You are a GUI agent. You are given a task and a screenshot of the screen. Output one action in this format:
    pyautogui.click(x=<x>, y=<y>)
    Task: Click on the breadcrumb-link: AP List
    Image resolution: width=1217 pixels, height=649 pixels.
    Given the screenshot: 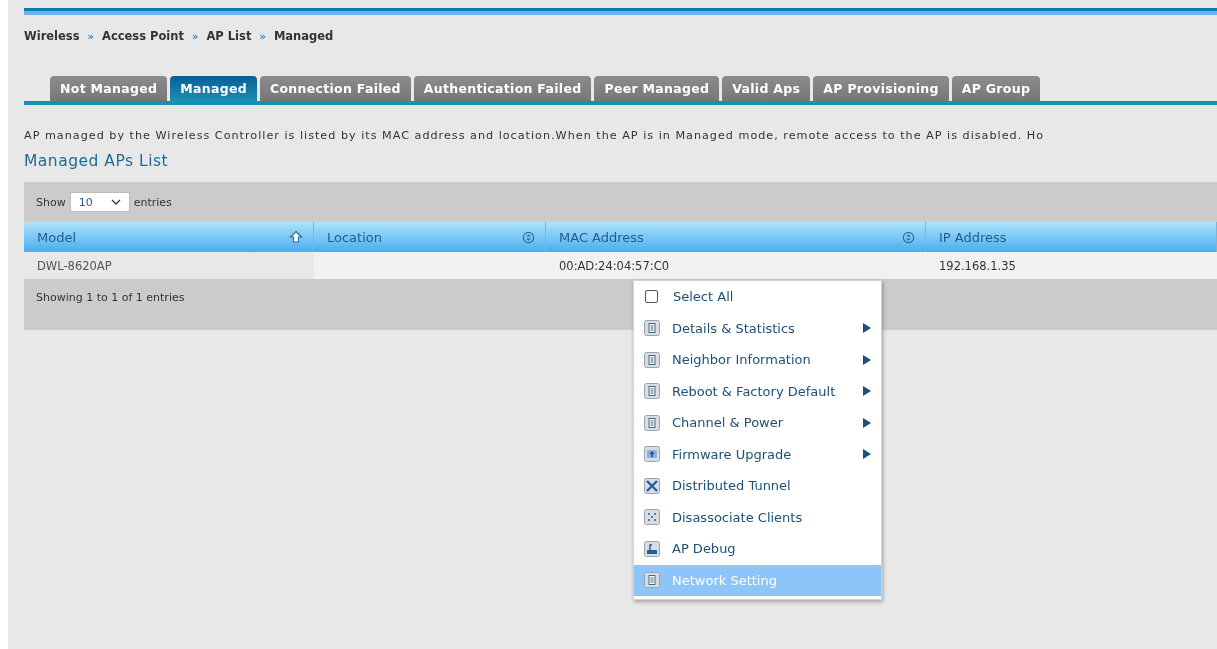 What is the action you would take?
    pyautogui.click(x=229, y=36)
    